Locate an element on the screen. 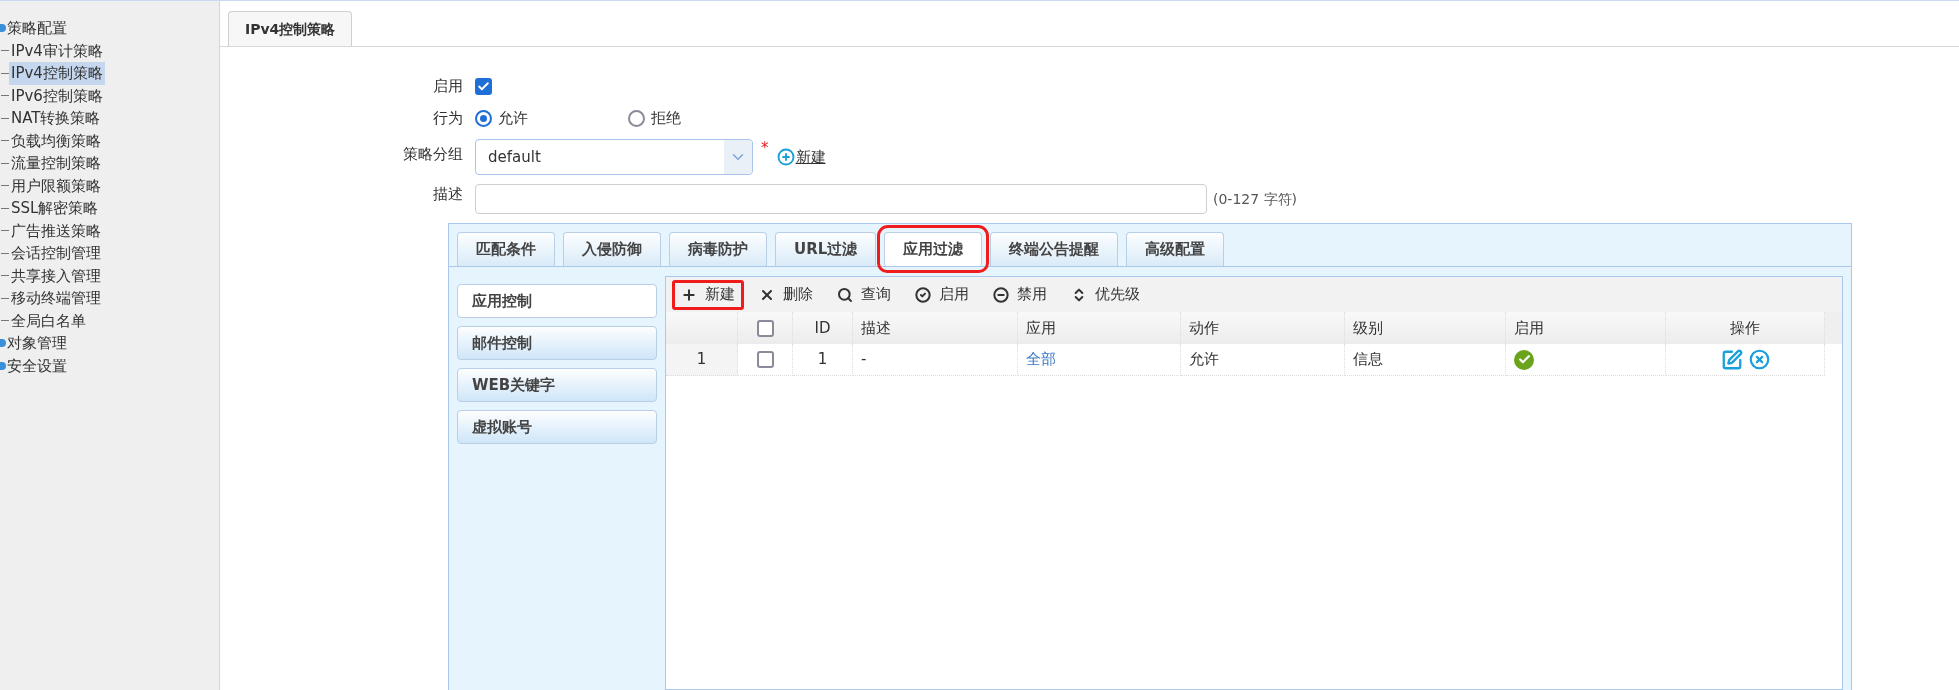 This screenshot has width=1959, height=690. tree-item: 会话控制管理 is located at coordinates (56, 253).